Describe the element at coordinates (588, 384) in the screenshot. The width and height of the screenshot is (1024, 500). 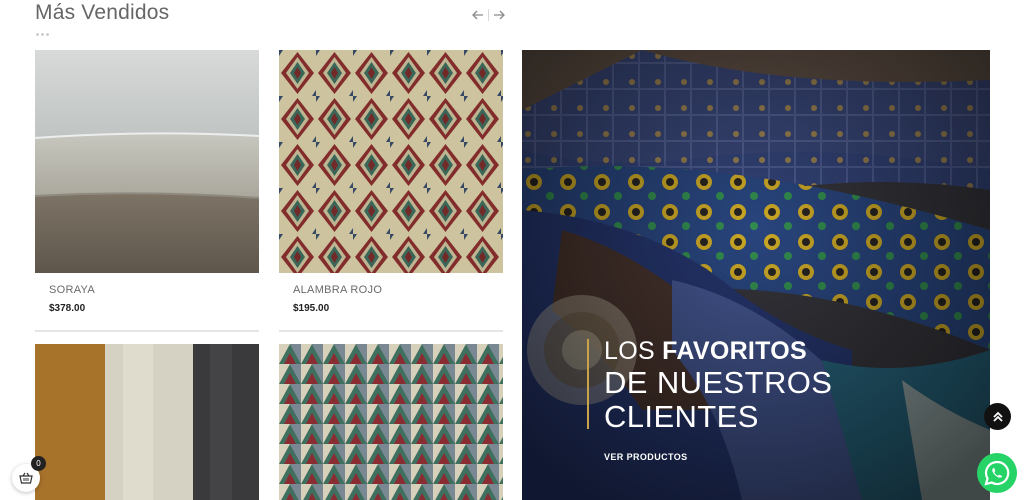
I see `banner-accent-line` at that location.